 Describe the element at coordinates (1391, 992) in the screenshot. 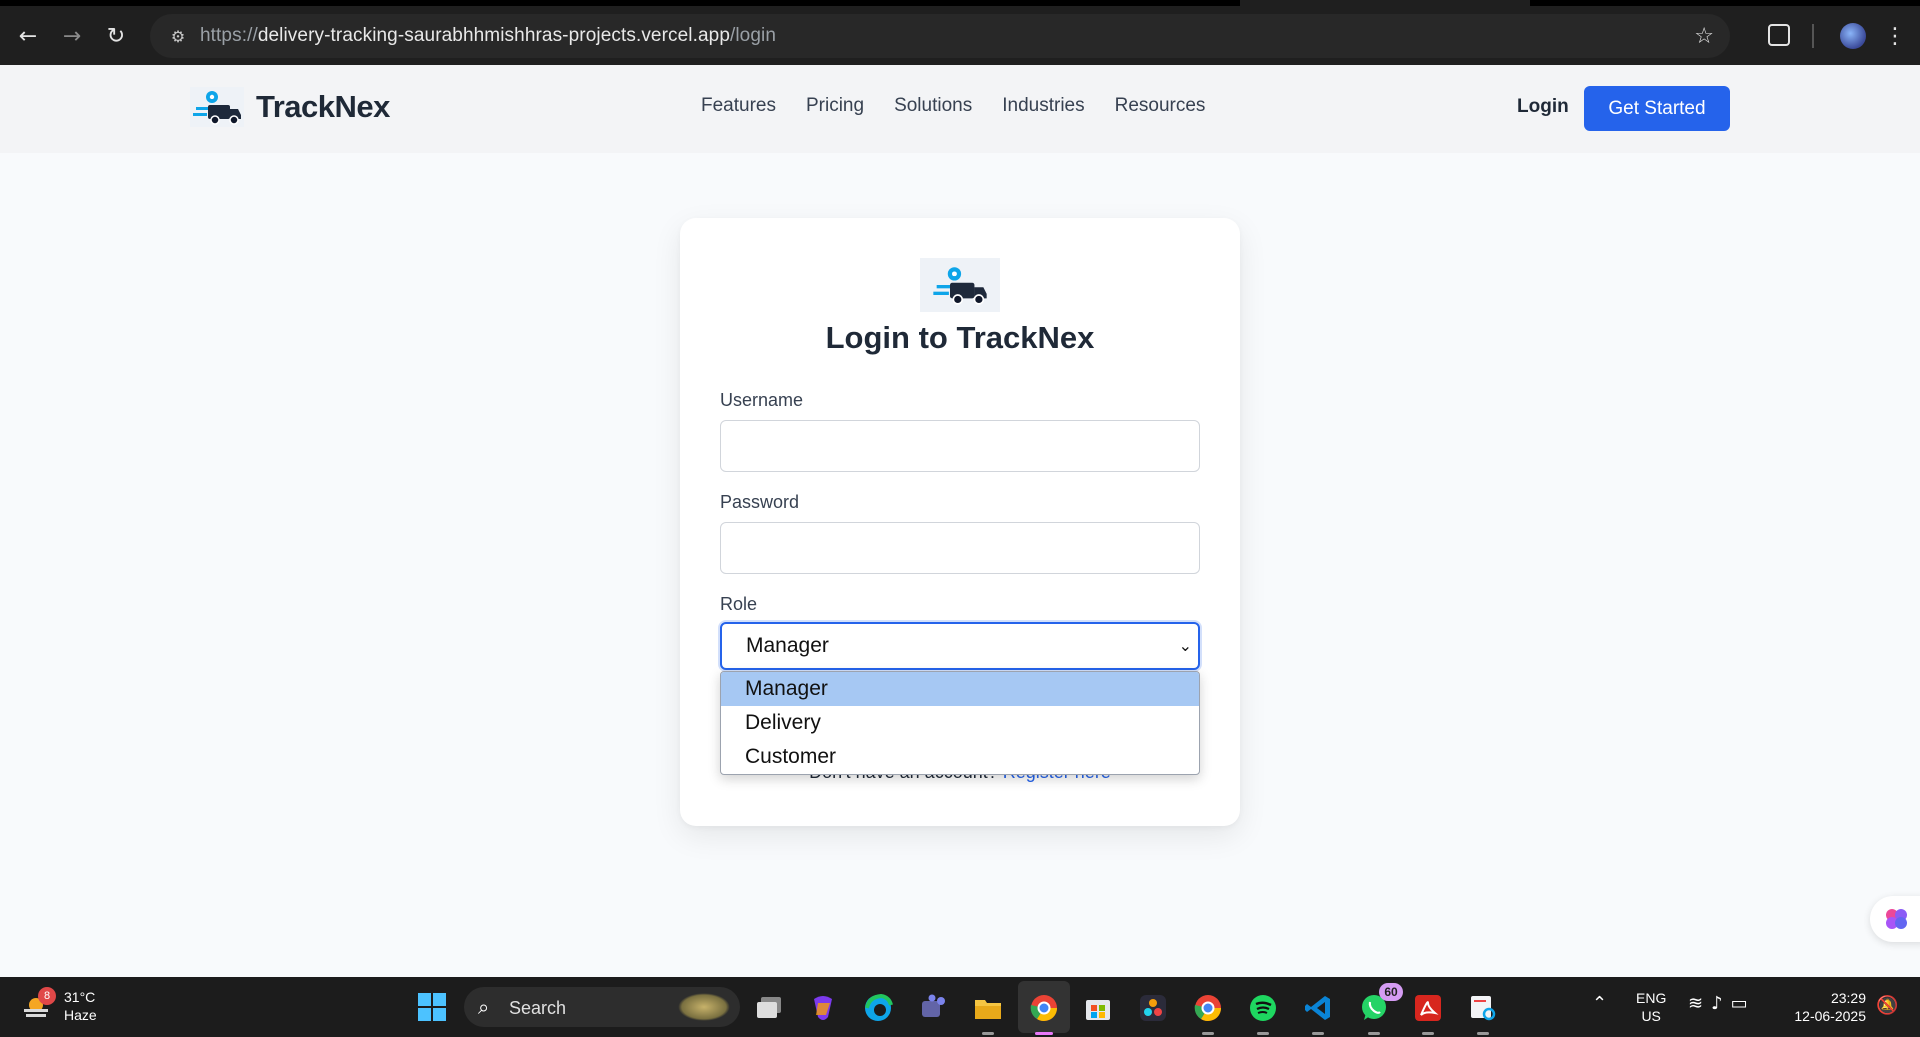

I see `whatsapp-badge: 60` at that location.